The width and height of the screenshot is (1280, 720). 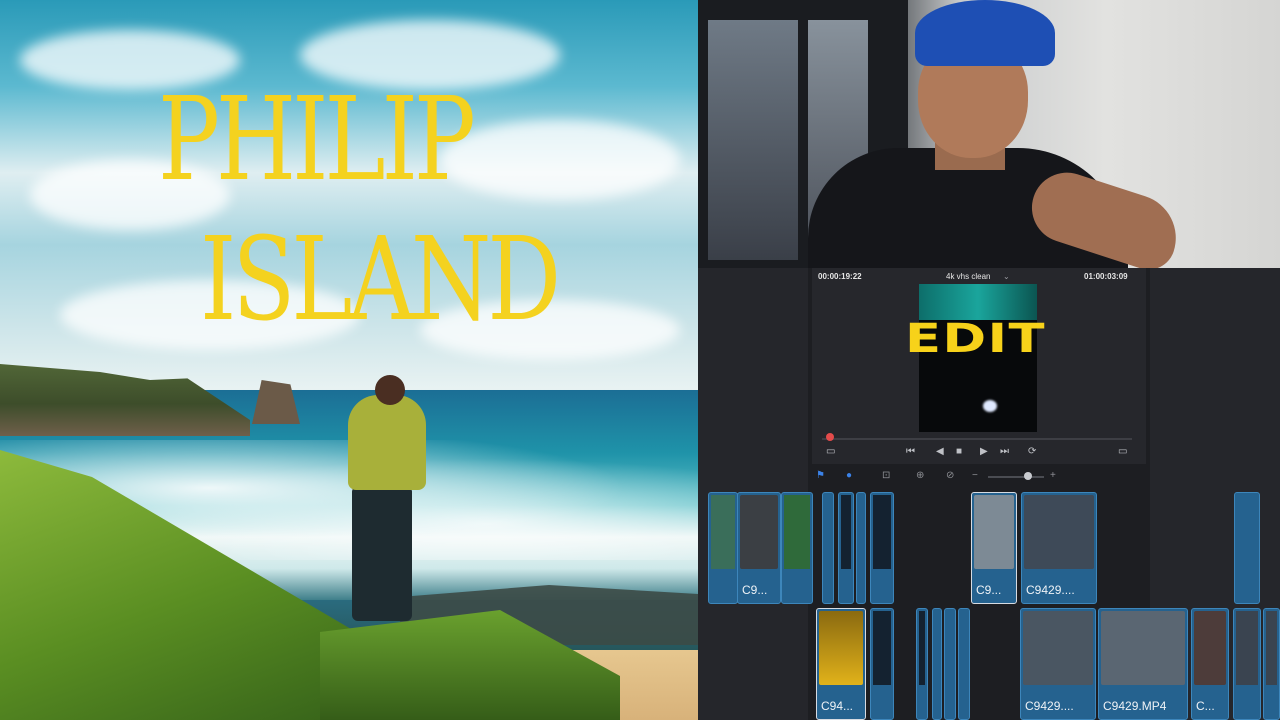 What do you see at coordinates (380, 279) in the screenshot?
I see `title-line-2: ISLAND` at bounding box center [380, 279].